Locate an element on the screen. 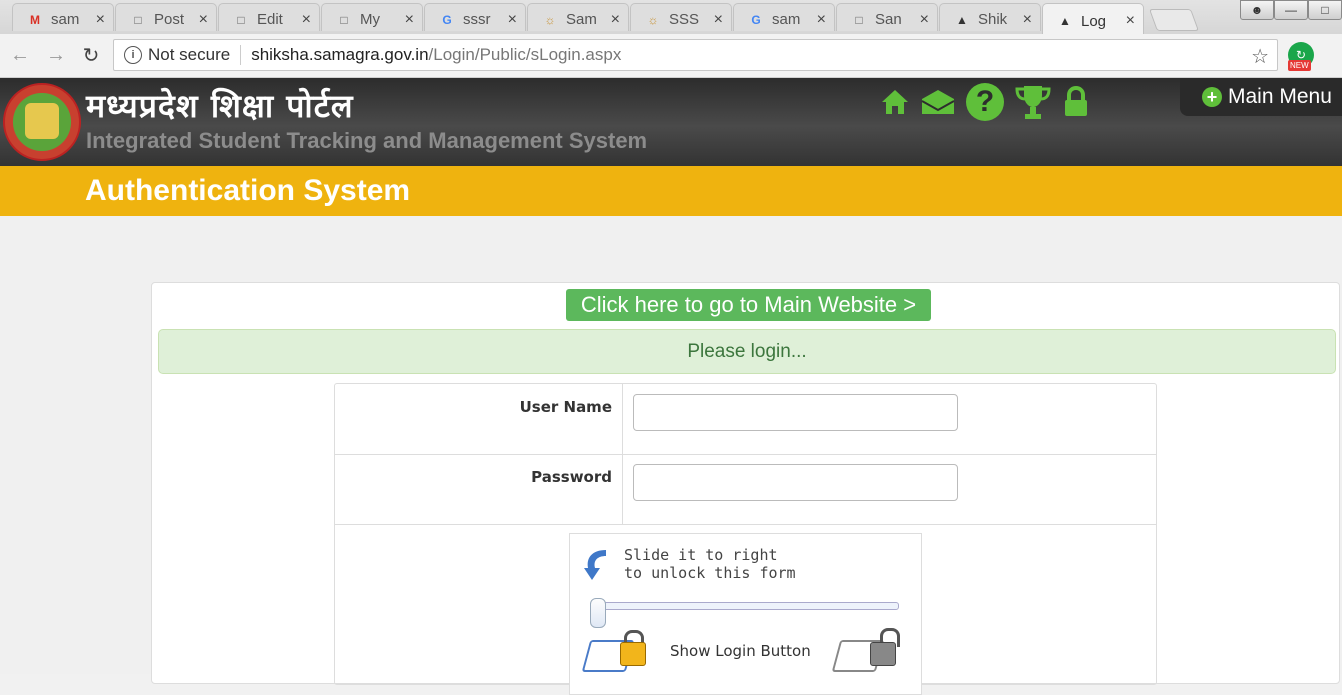 This screenshot has height=695, width=1342. browser-tab: ▲ Log × is located at coordinates (1093, 18).